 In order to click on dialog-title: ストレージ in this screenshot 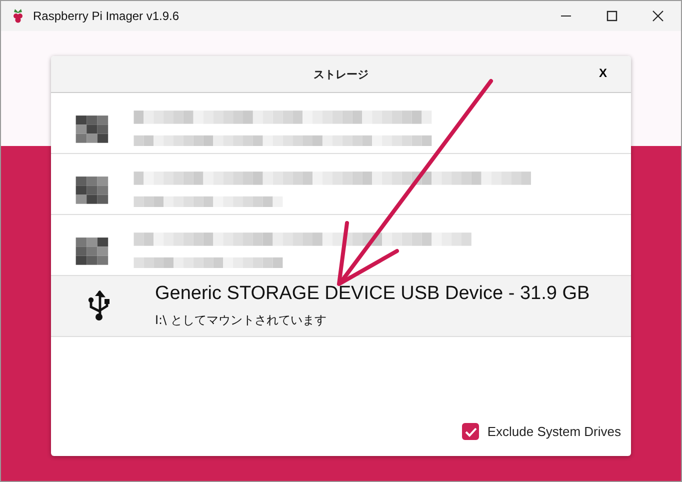, I will do `click(341, 74)`.